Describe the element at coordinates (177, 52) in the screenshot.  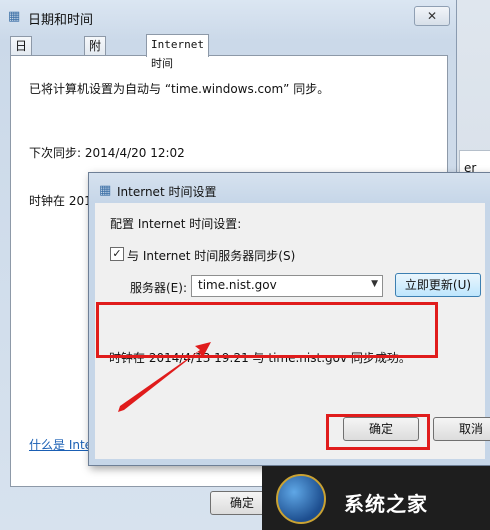
I see `tab-internet-time: Internet 时间` at that location.